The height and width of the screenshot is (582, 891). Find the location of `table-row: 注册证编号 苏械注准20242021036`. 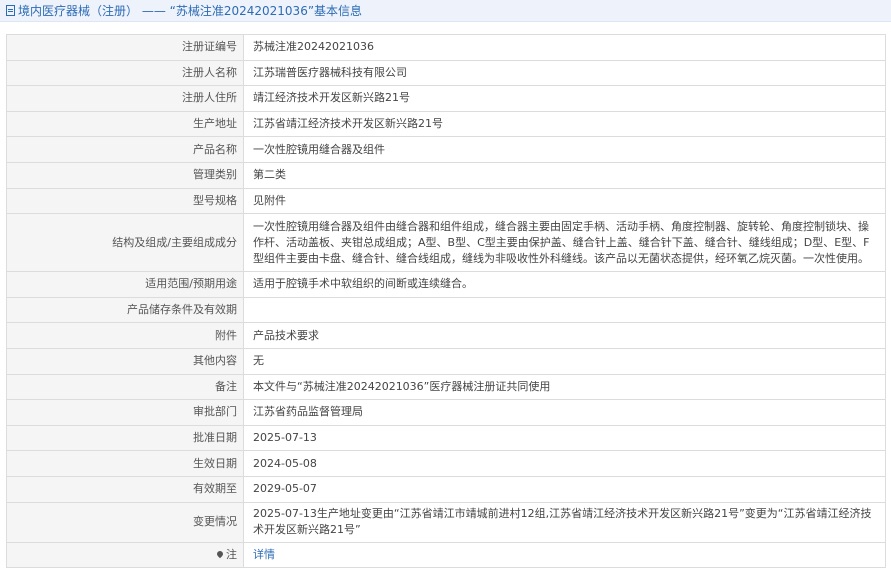

table-row: 注册证编号 苏械注准20242021036 is located at coordinates (446, 47).